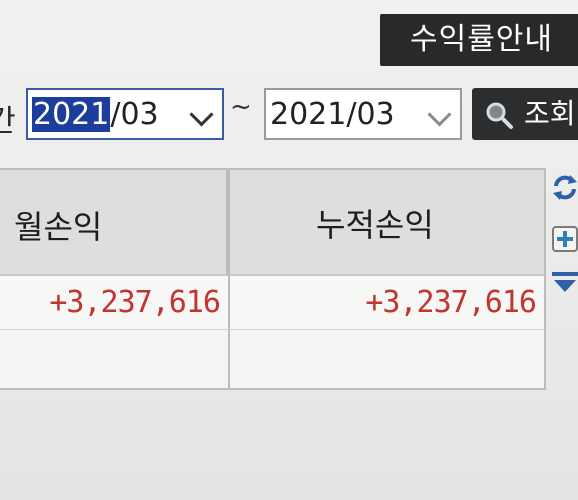  I want to click on start-month-rest: /03, so click(134, 114).